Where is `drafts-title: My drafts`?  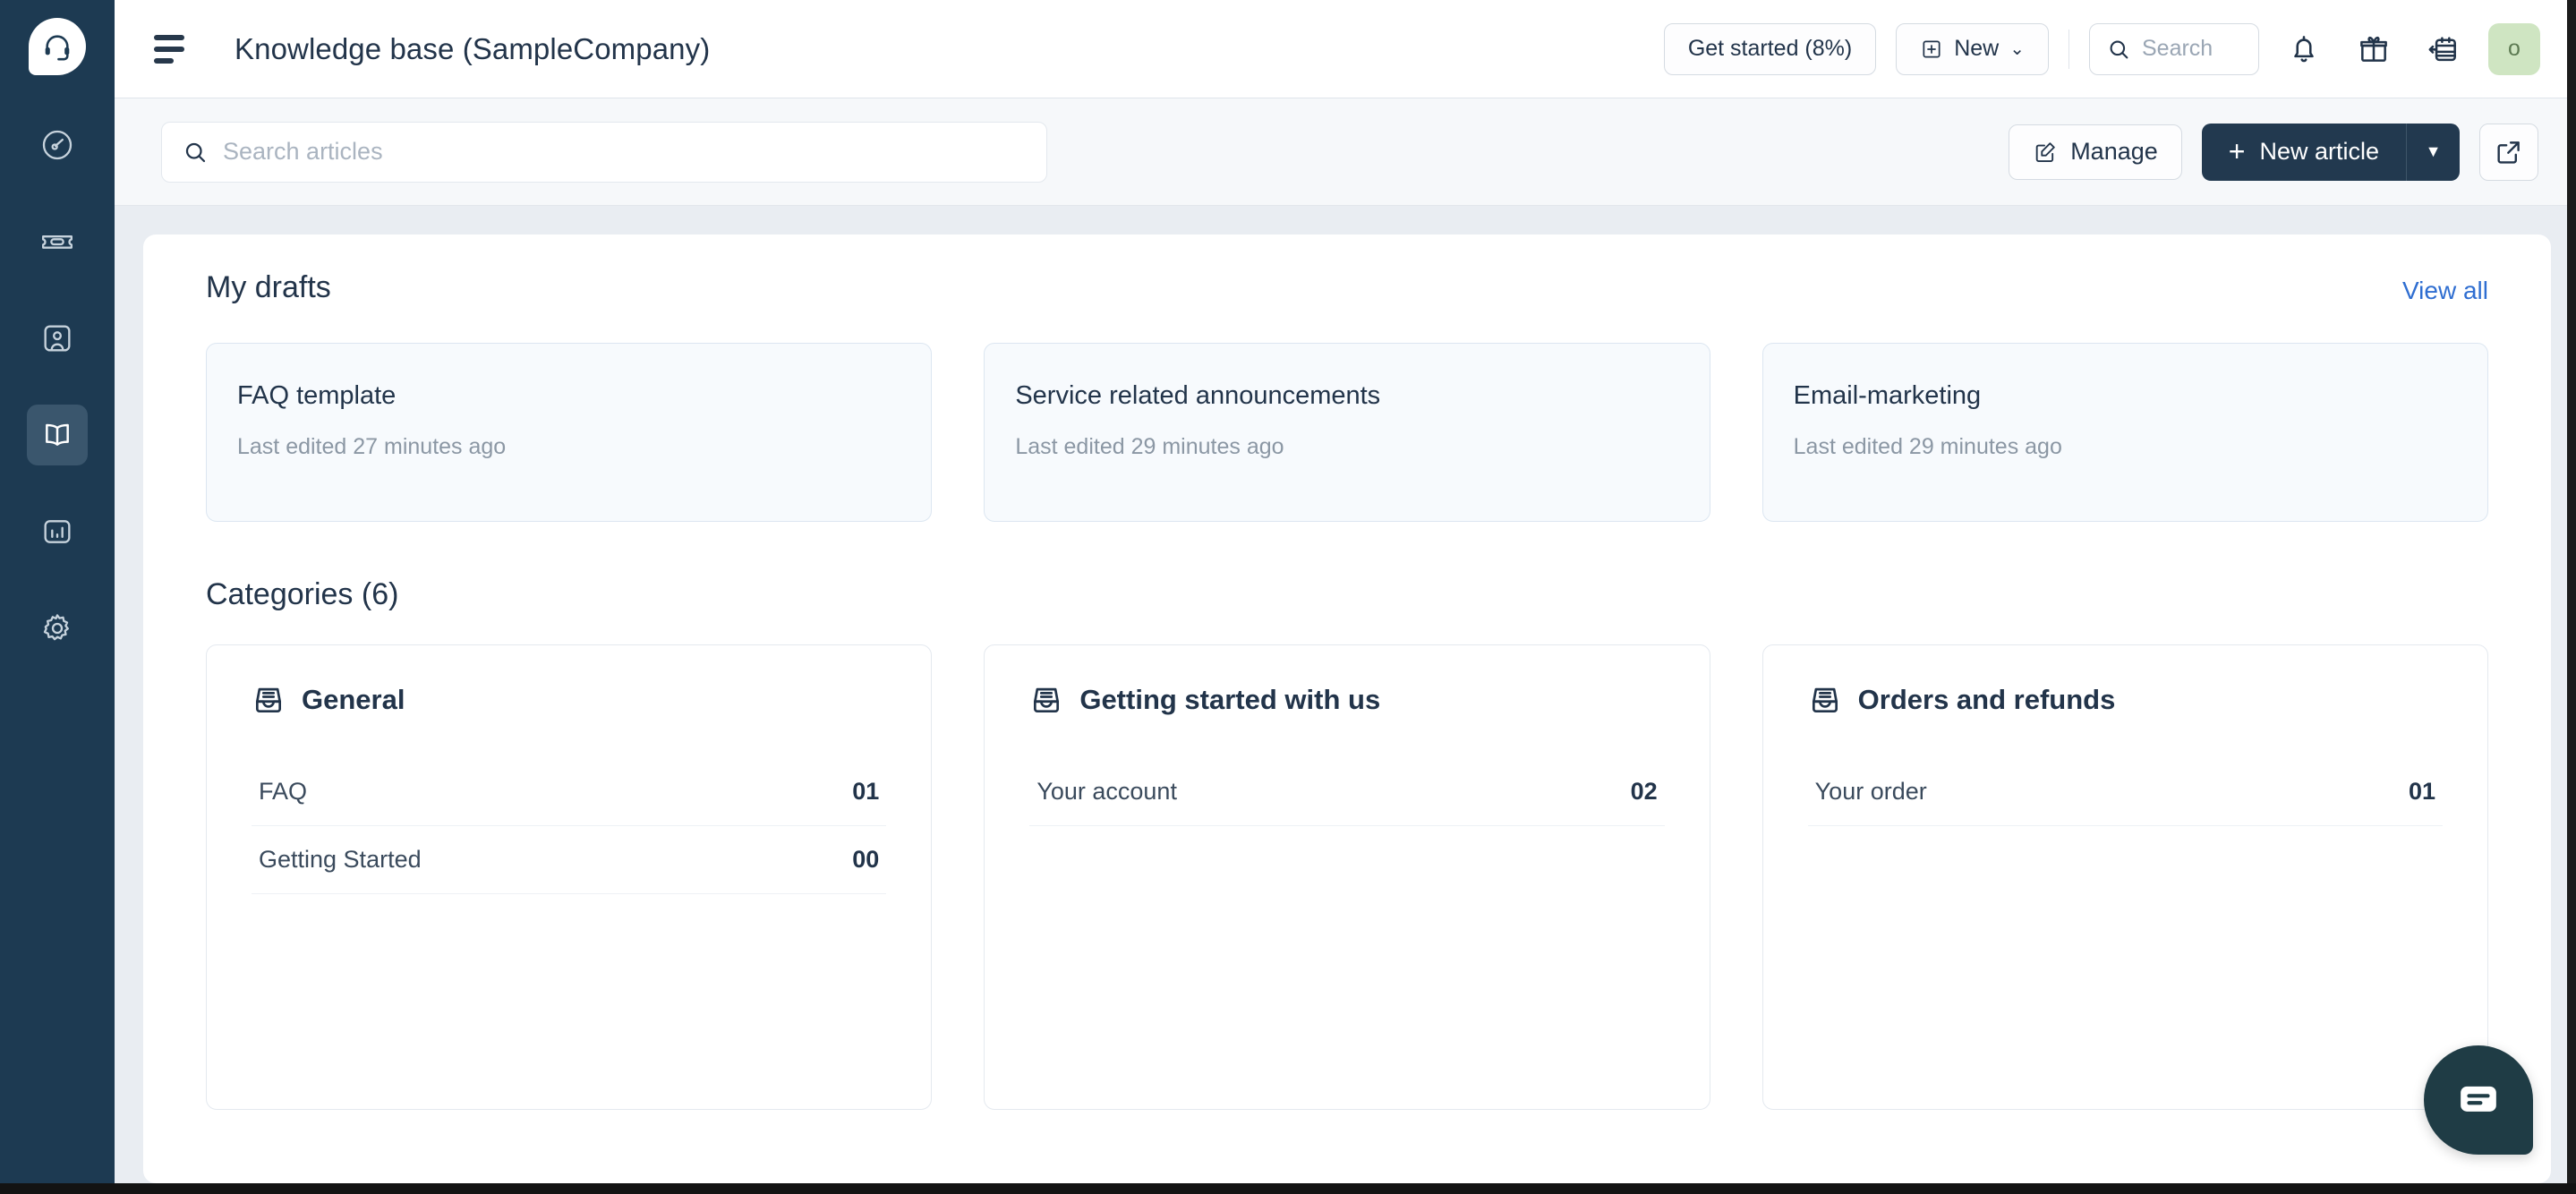
drafts-title: My drafts is located at coordinates (268, 287).